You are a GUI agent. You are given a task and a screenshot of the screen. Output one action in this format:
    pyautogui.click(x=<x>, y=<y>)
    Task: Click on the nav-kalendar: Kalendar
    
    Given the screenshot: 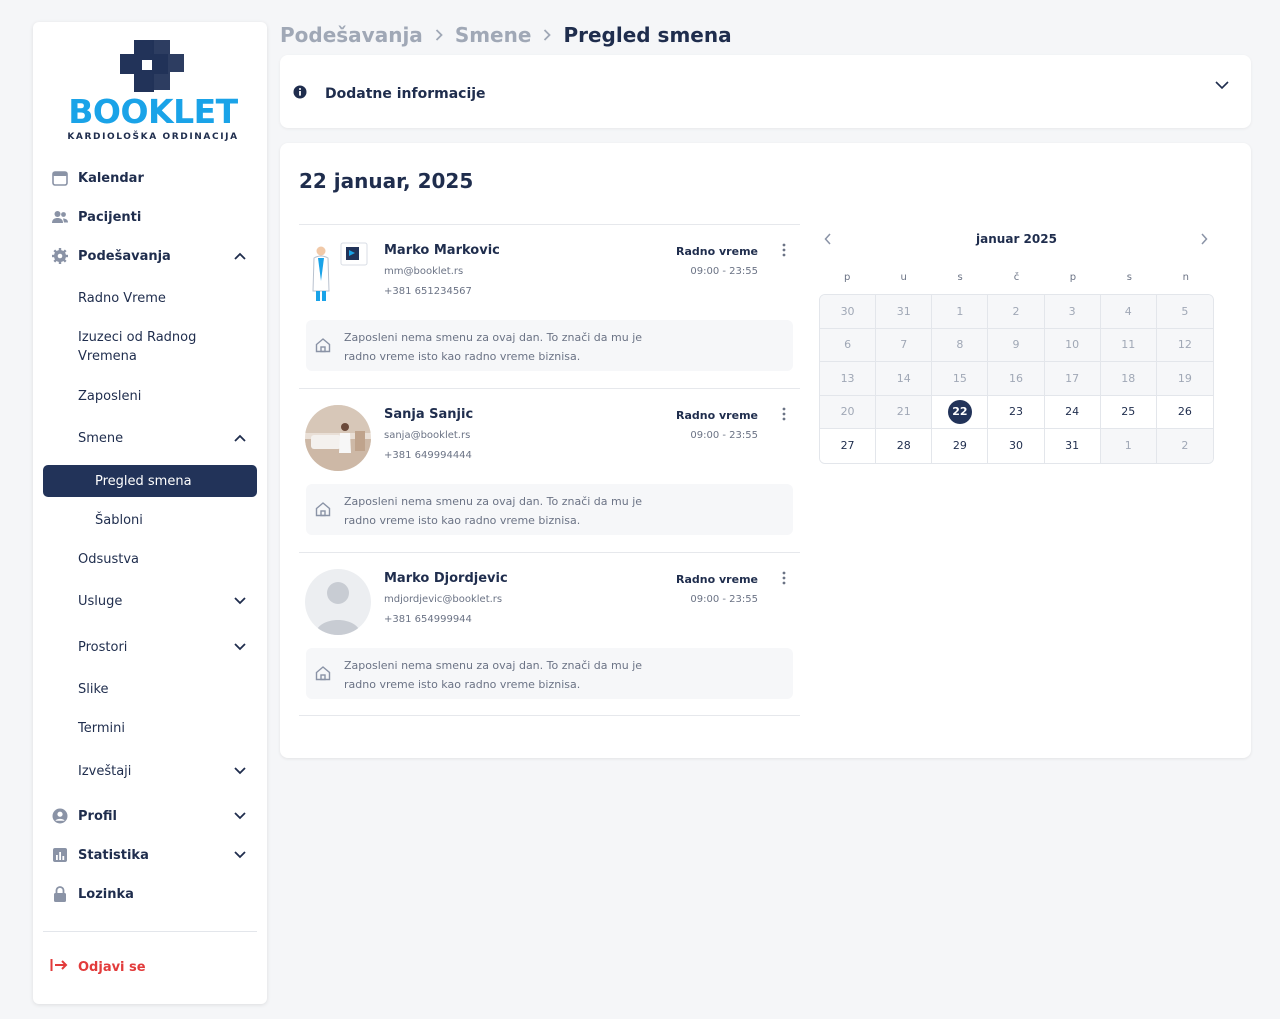 What is the action you would take?
    pyautogui.click(x=150, y=178)
    